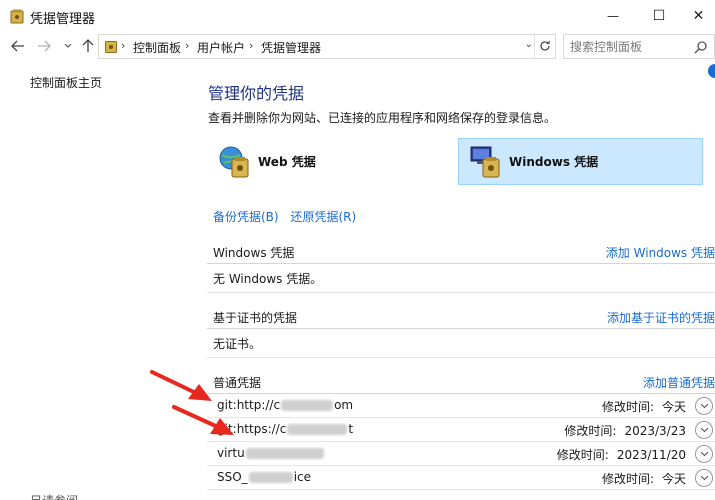  Describe the element at coordinates (660, 252) in the screenshot. I see `add-windows-credential-link: 添加 Windows 凭据` at that location.